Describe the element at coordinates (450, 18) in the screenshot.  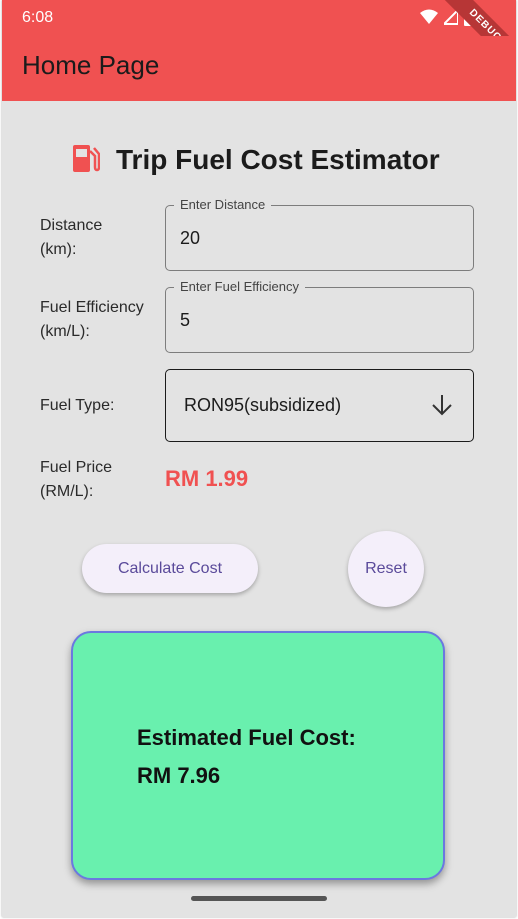
I see `signal-icon` at that location.